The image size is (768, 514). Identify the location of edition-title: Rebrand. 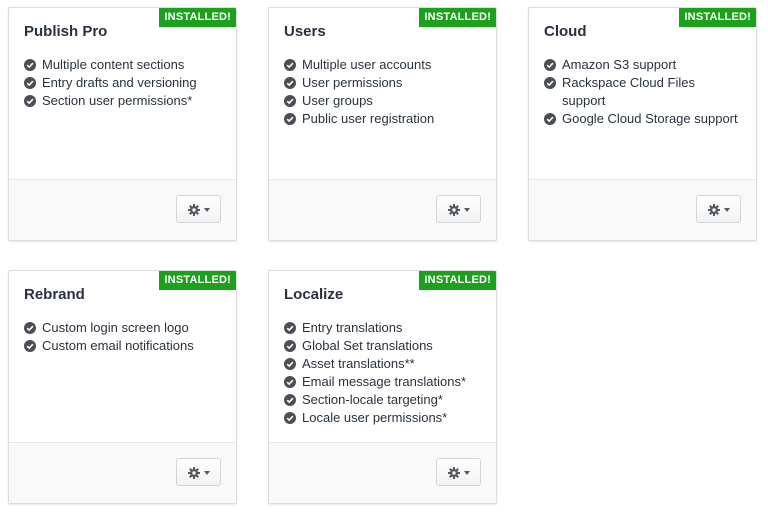
(54, 294).